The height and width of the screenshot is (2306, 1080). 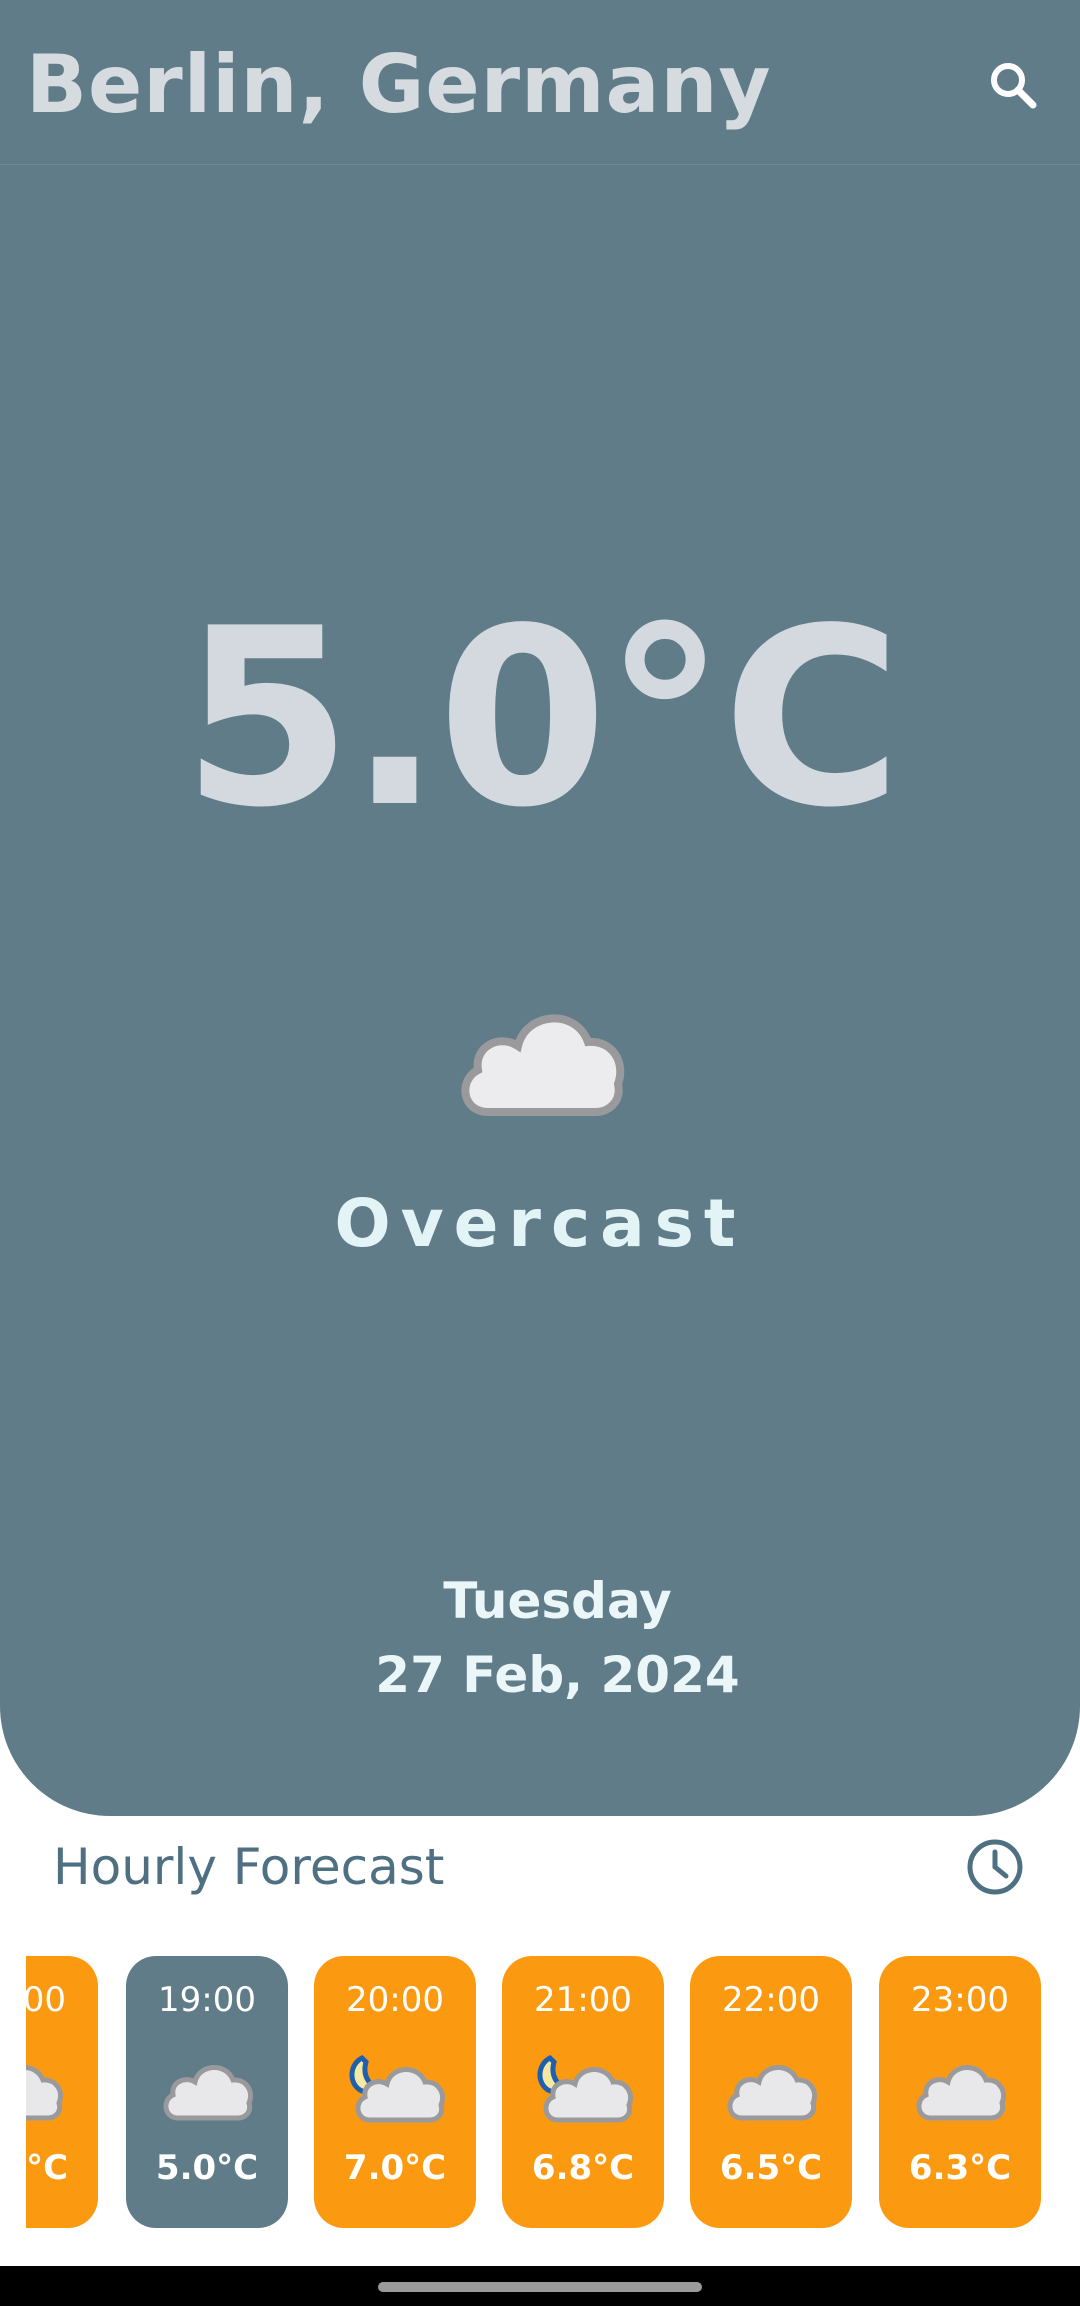 I want to click on hourly-card-19: 19:00 5.0°C, so click(x=207, y=2092).